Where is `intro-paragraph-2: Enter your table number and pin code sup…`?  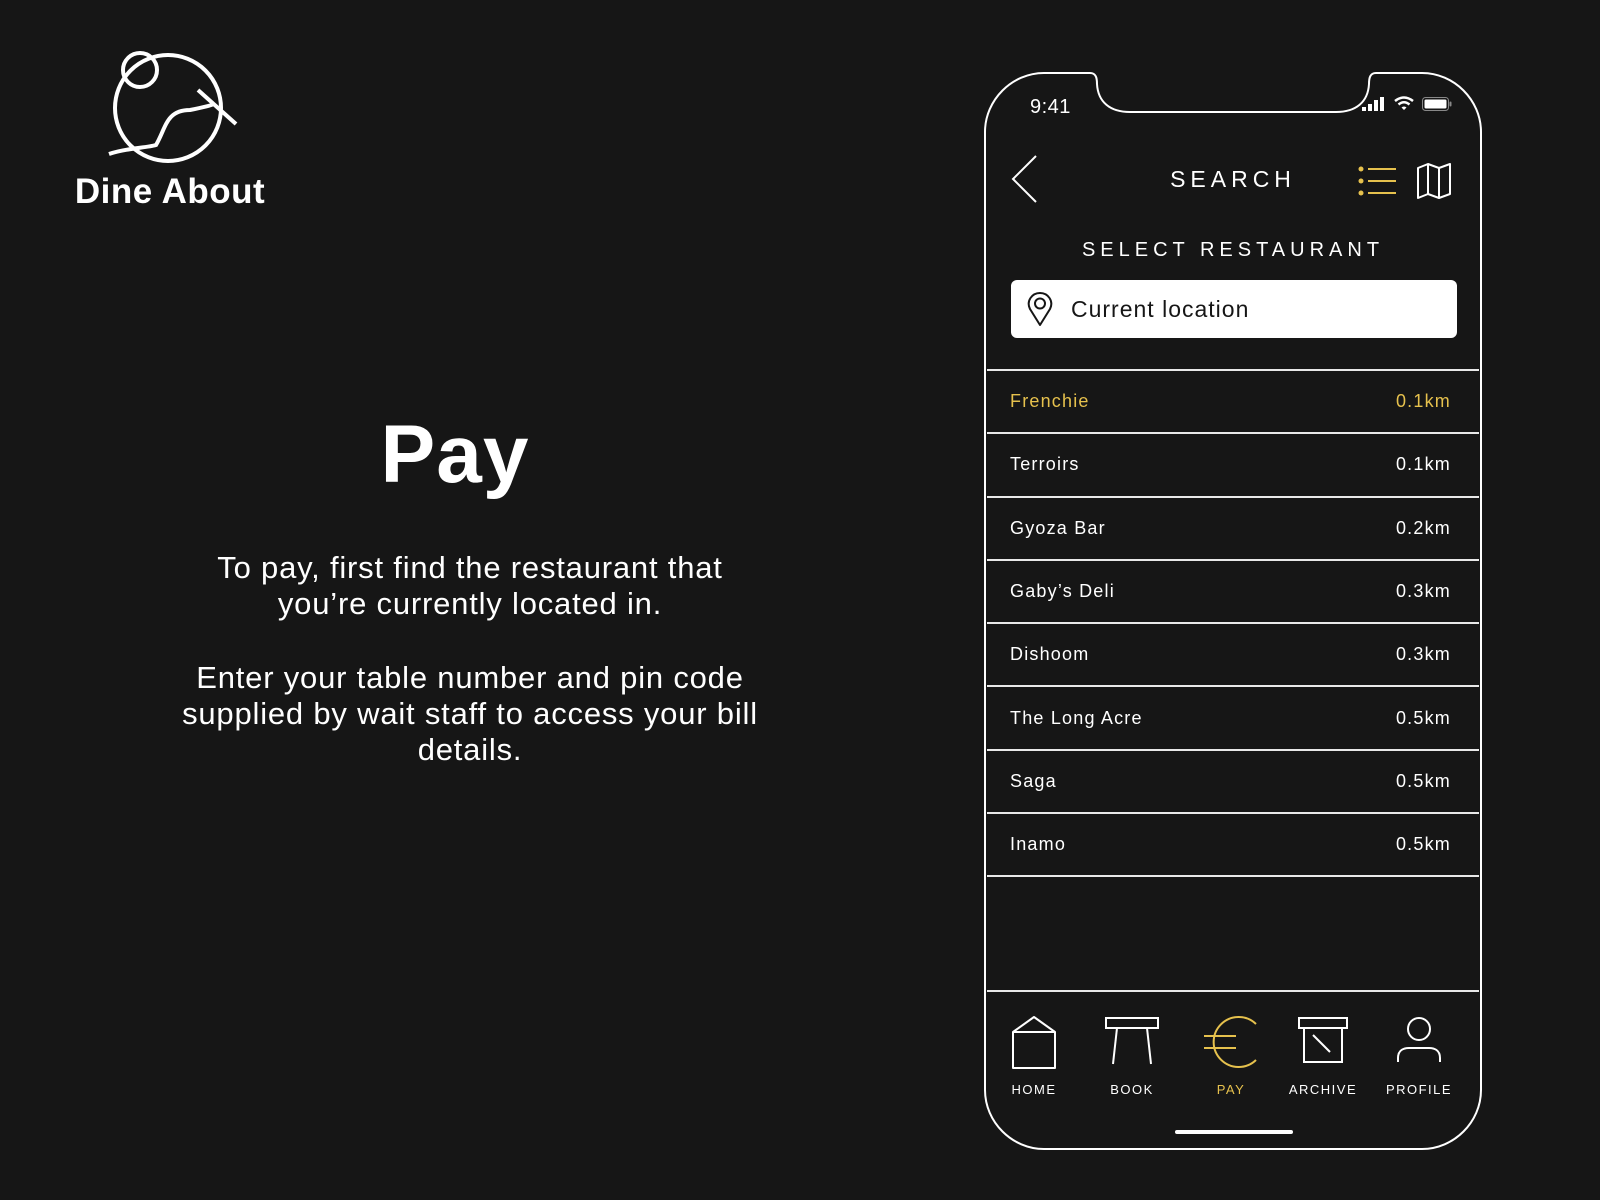 intro-paragraph-2: Enter your table number and pin code sup… is located at coordinates (470, 713).